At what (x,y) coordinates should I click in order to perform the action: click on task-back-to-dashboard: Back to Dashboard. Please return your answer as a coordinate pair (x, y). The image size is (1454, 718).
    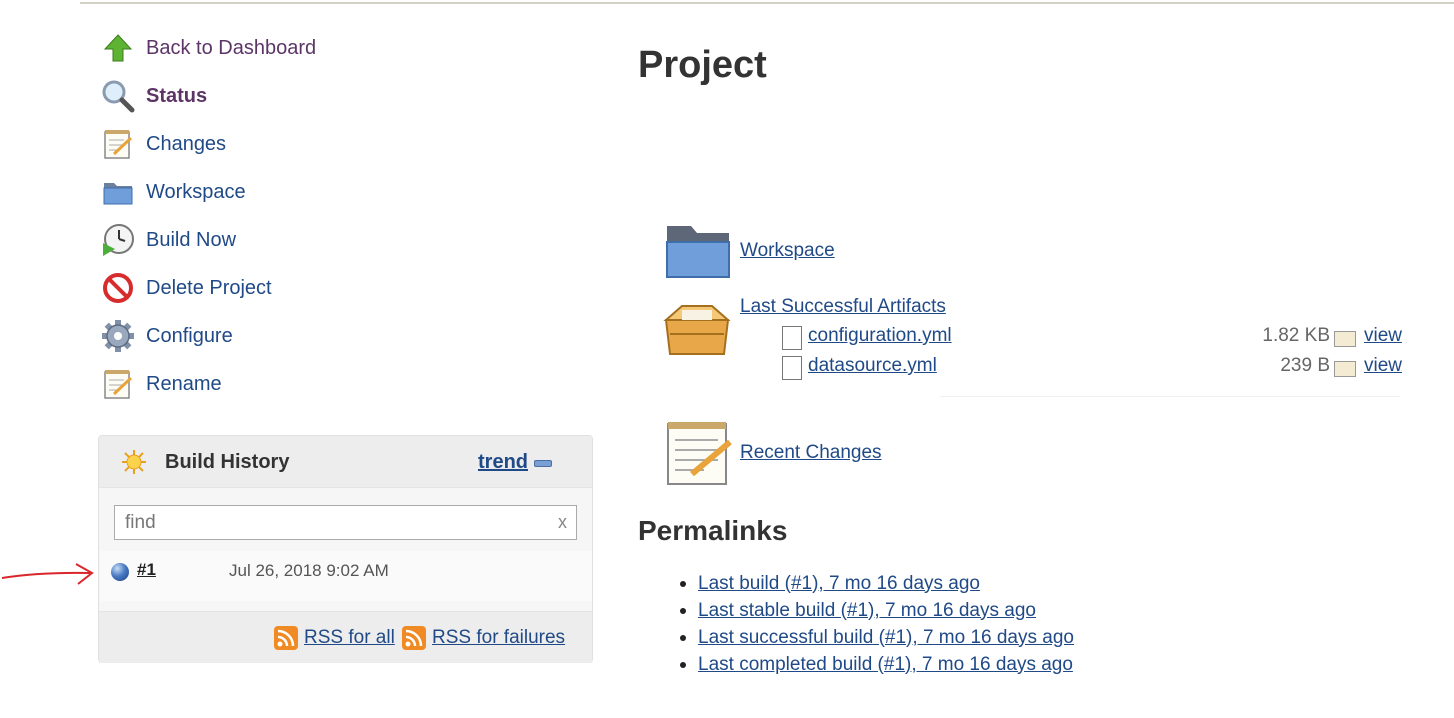
    Looking at the image, I should click on (300, 48).